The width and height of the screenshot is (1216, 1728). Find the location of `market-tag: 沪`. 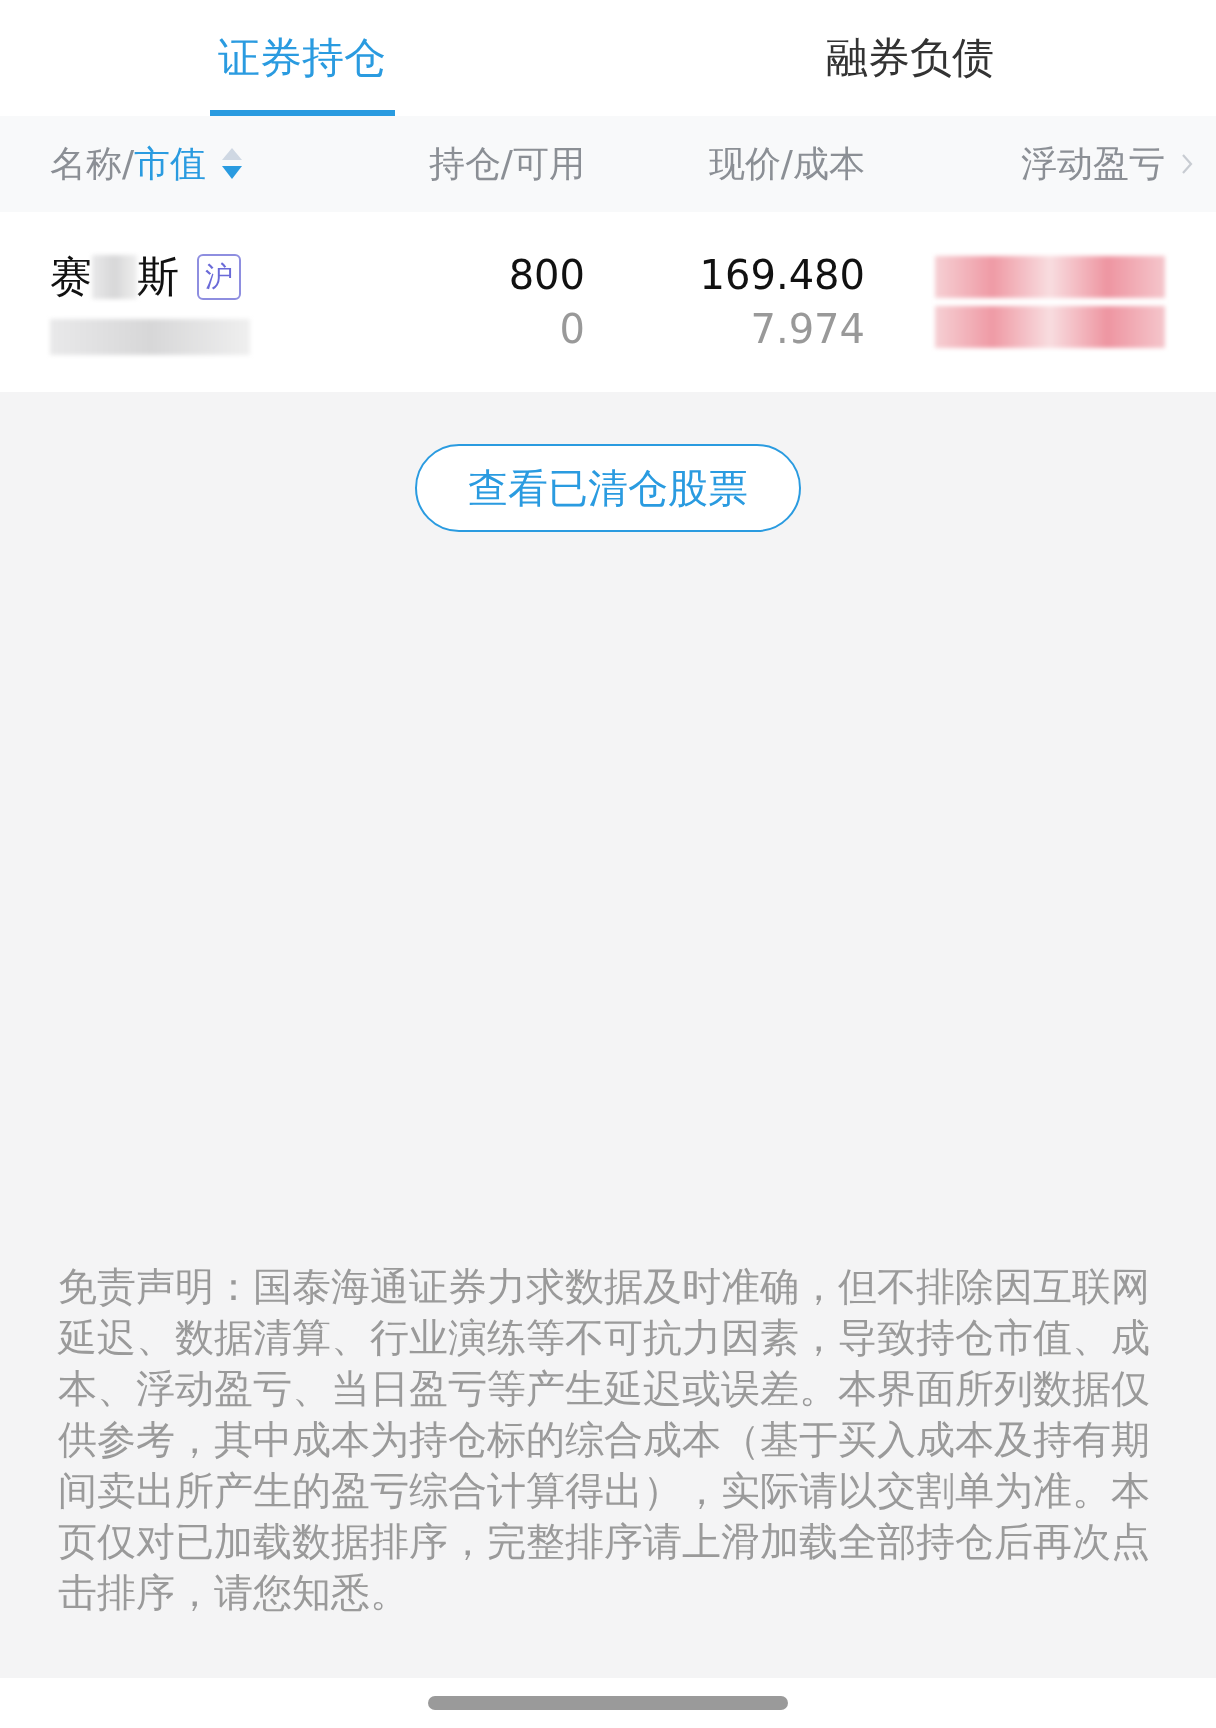

market-tag: 沪 is located at coordinates (219, 277).